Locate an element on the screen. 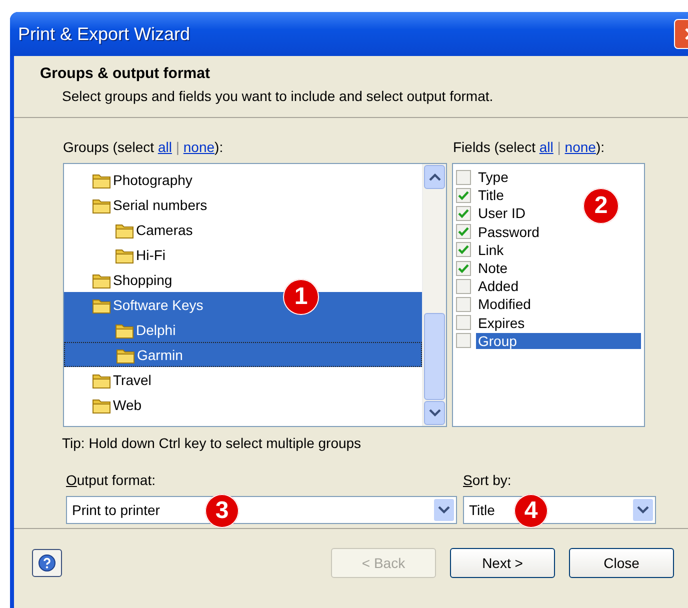  scroll-up-button is located at coordinates (434, 177).